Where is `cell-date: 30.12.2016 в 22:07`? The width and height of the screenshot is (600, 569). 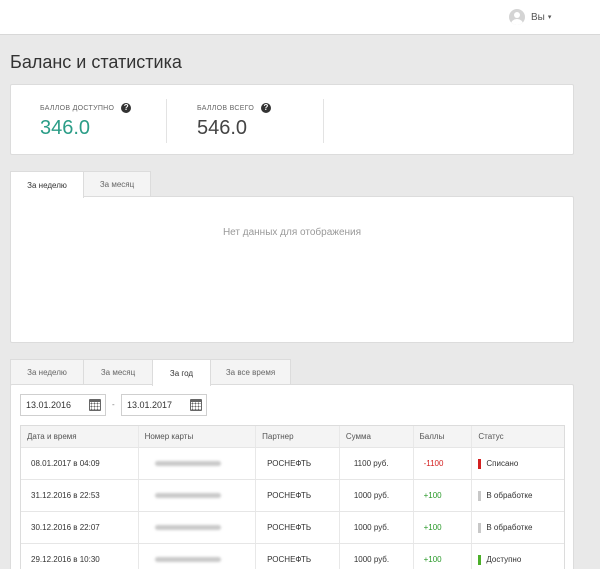
cell-date: 30.12.2016 в 22:07 is located at coordinates (80, 527).